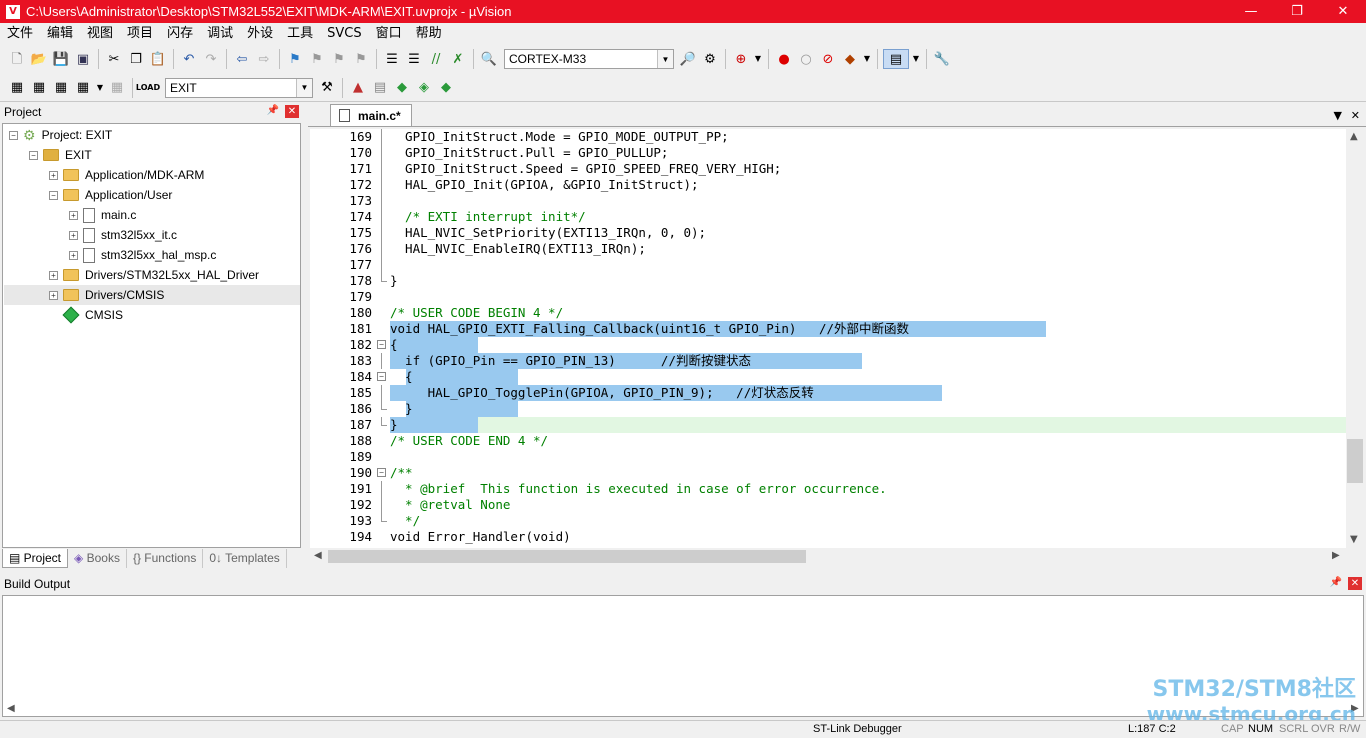 The image size is (1366, 738). Describe the element at coordinates (1343, 11) in the screenshot. I see `close-button: ✕` at that location.